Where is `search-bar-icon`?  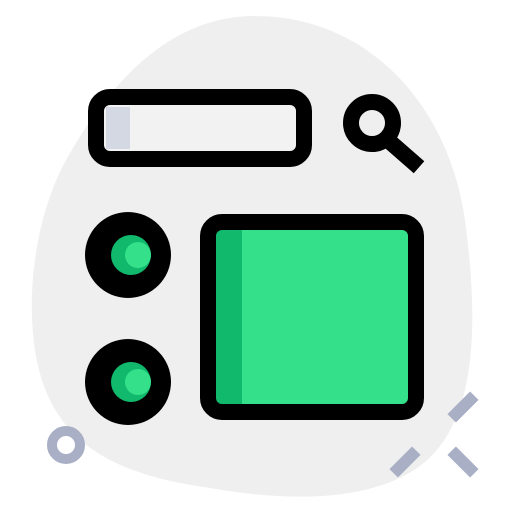
search-bar-icon is located at coordinates (200, 128).